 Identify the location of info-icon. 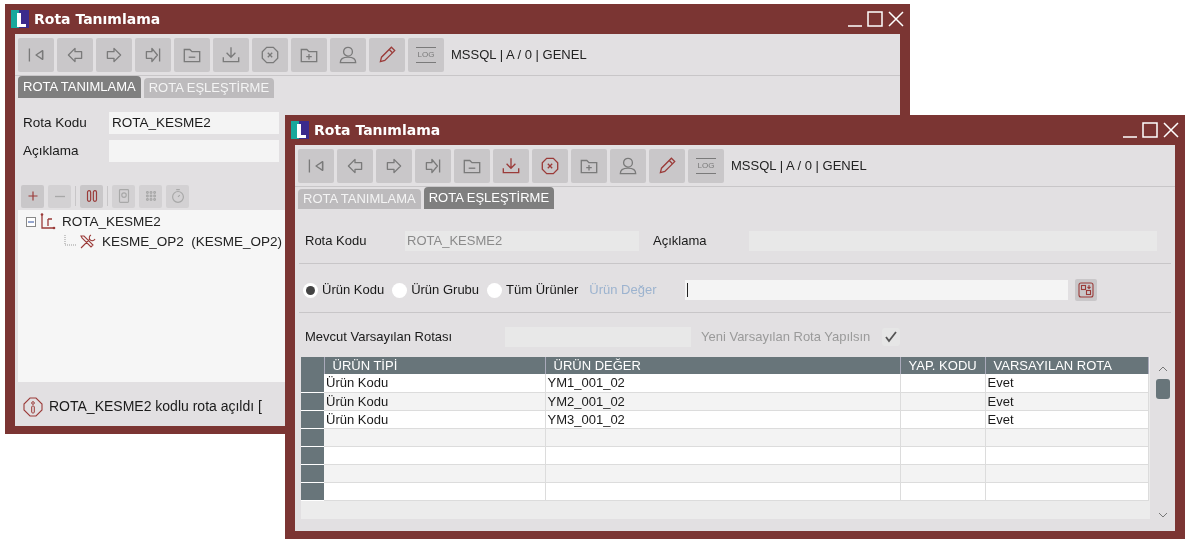
(33, 406).